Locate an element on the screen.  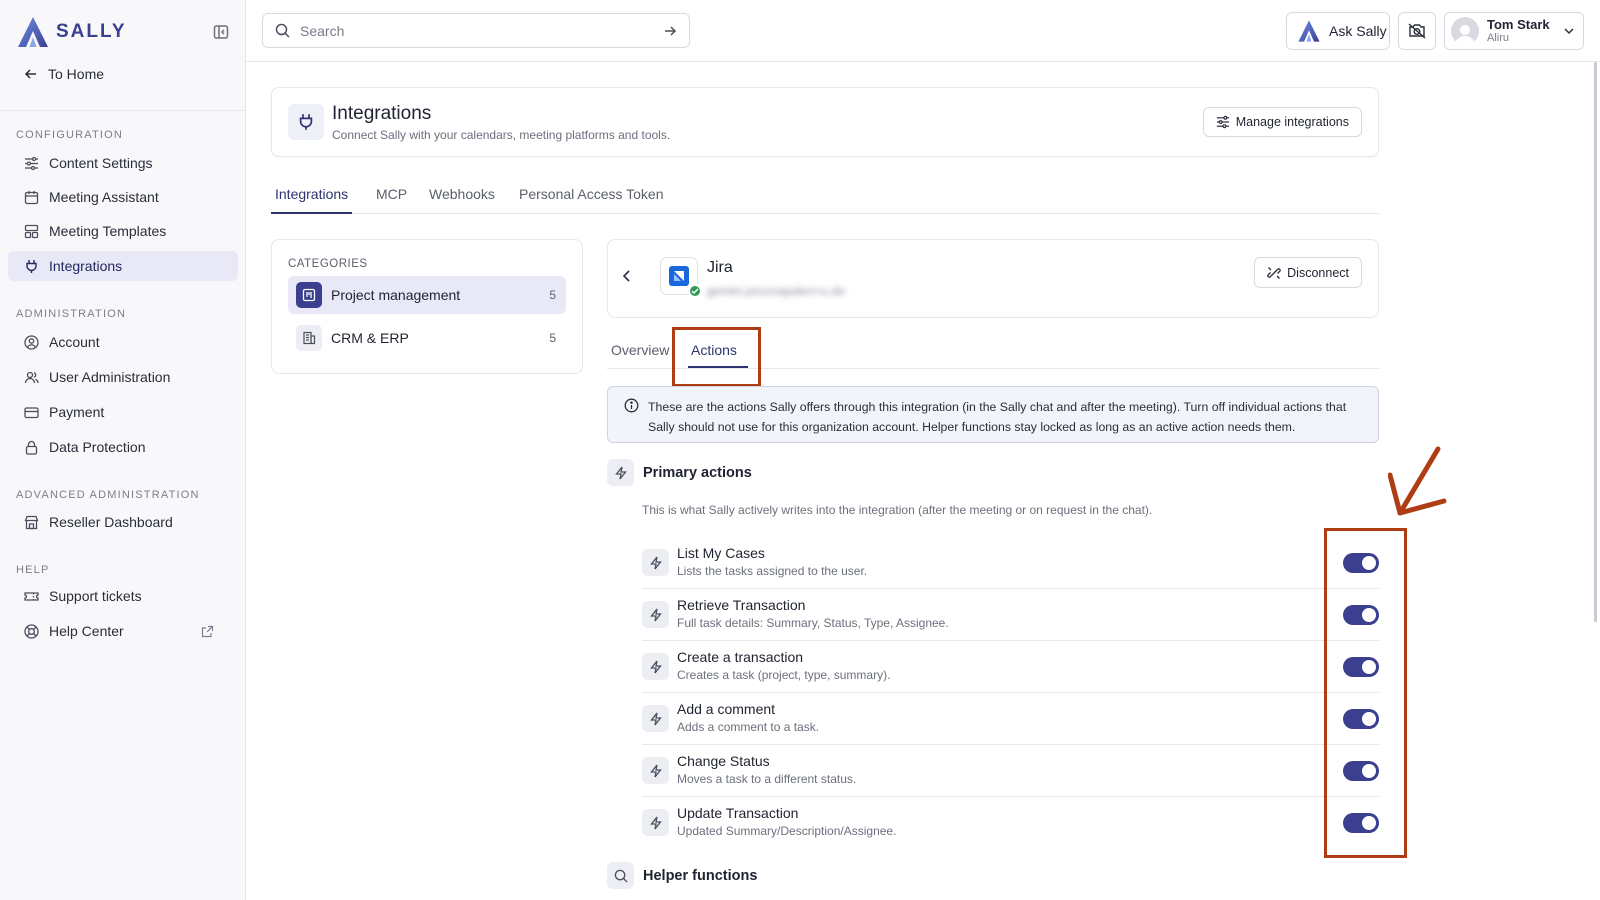
chevron-down-icon is located at coordinates (1569, 31).